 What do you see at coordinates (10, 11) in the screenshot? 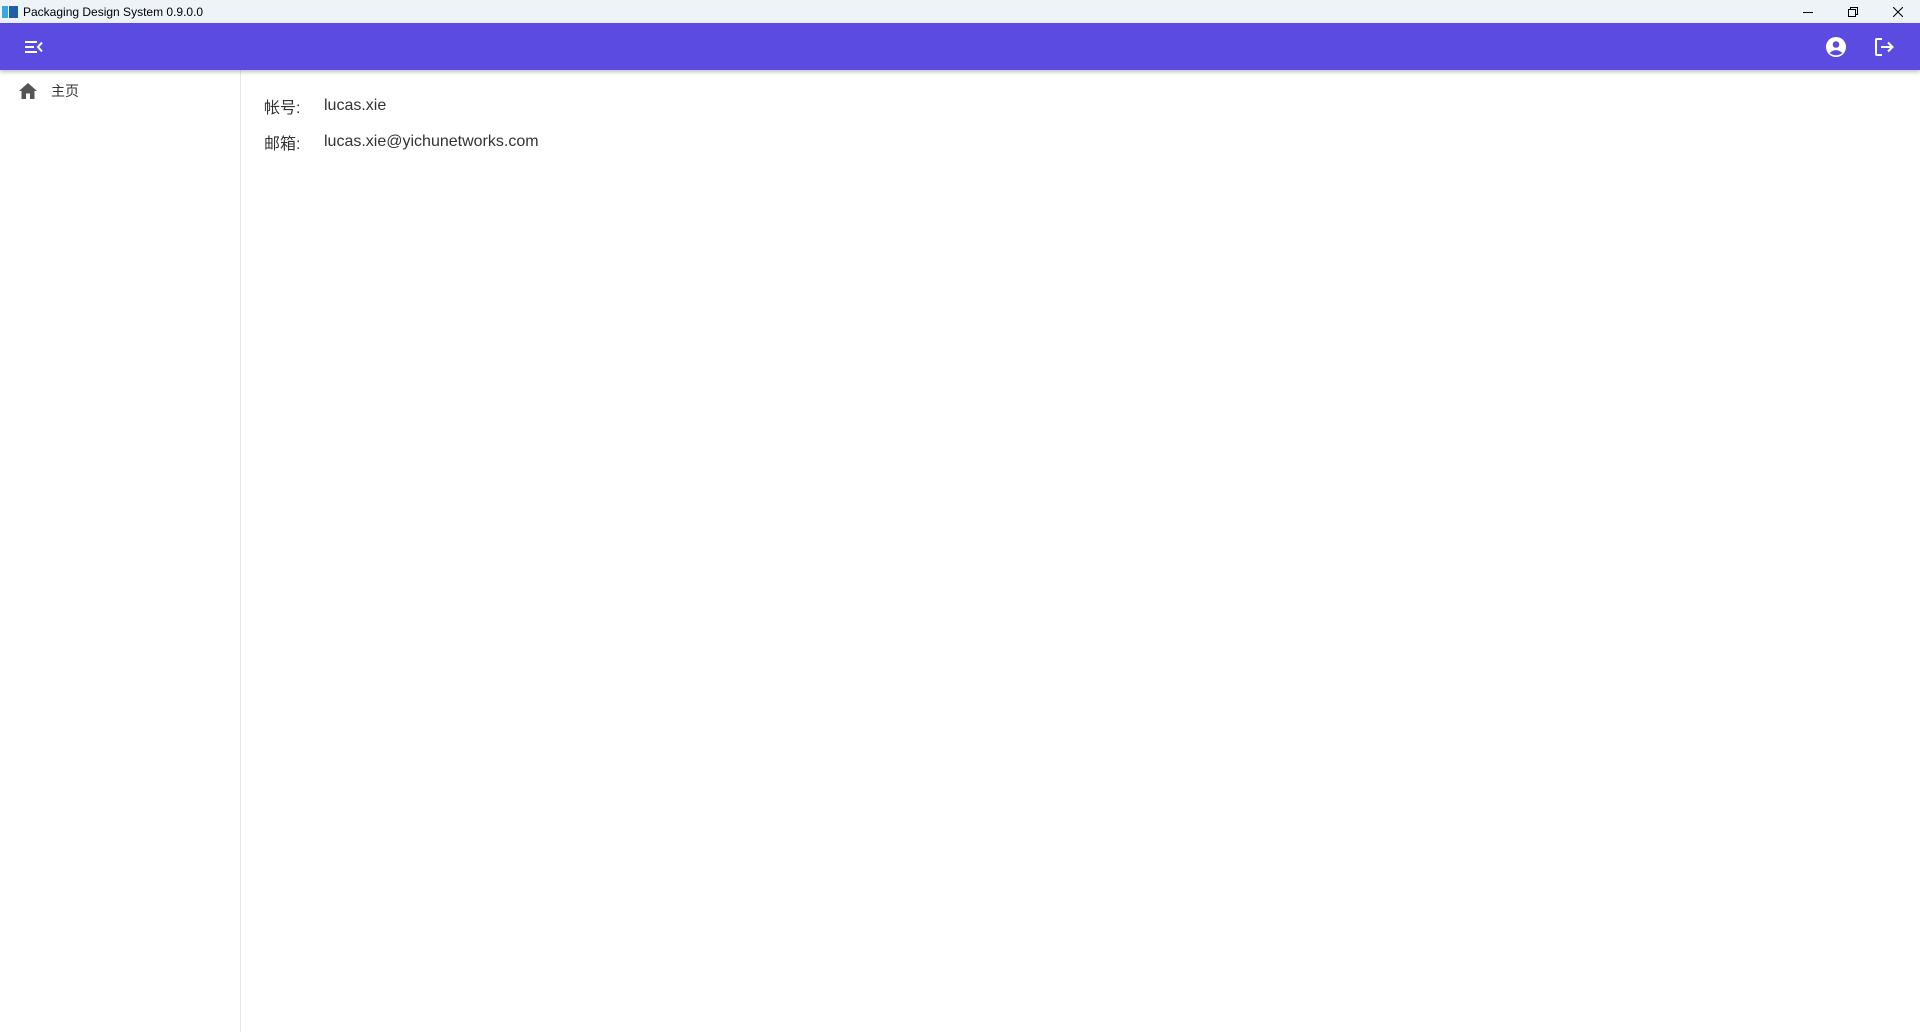
I see `app-logo-icon` at bounding box center [10, 11].